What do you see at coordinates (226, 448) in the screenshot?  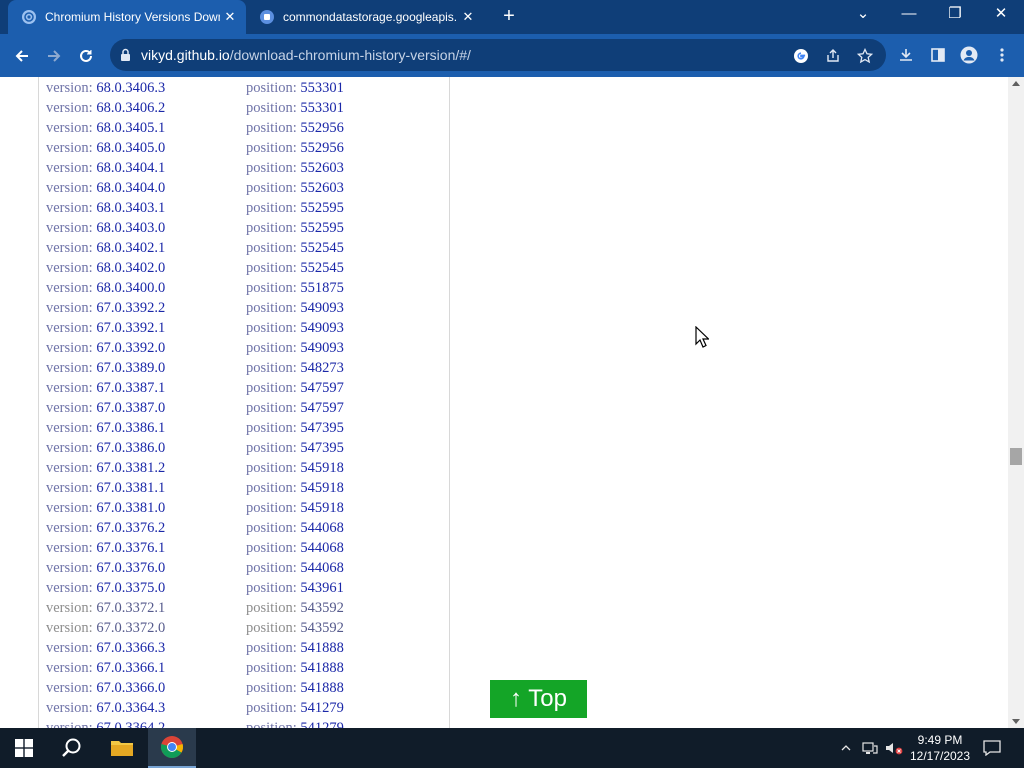 I see `version-row: version: 67.0.3386.0 position: 547395` at bounding box center [226, 448].